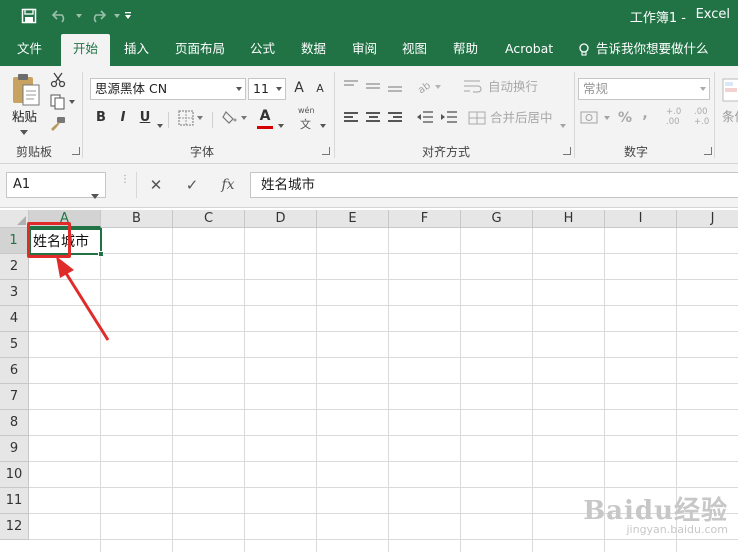  I want to click on font-name-value: 思源黑体 CN, so click(131, 88).